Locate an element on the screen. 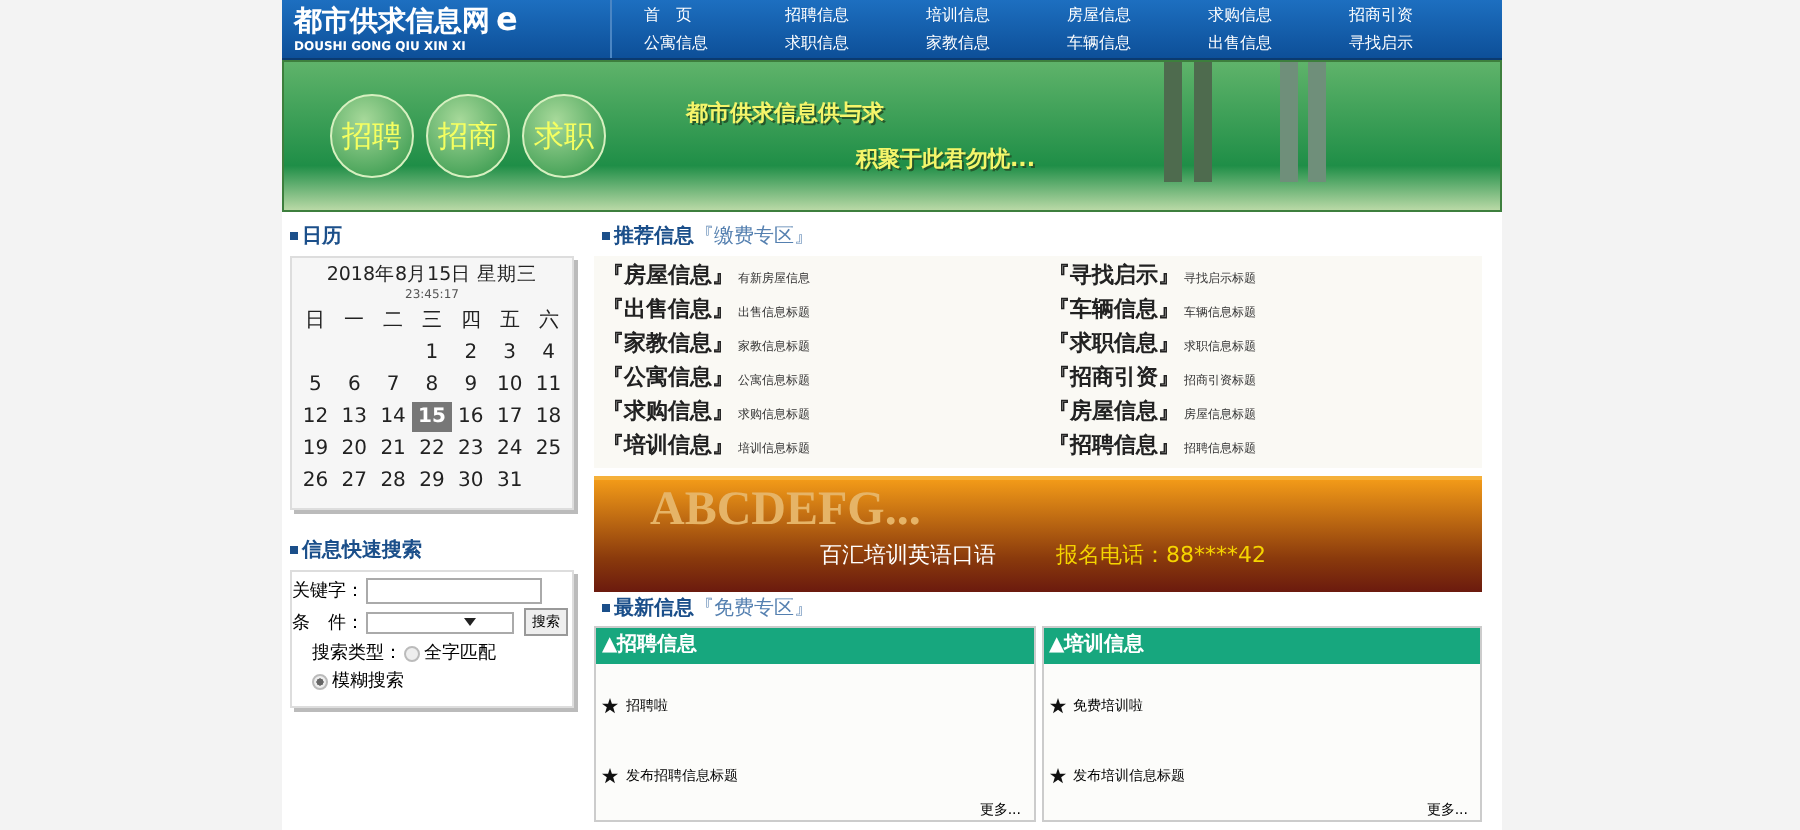 Image resolution: width=1800 pixels, height=830 pixels. calendar-day: 25 is located at coordinates (548, 449).